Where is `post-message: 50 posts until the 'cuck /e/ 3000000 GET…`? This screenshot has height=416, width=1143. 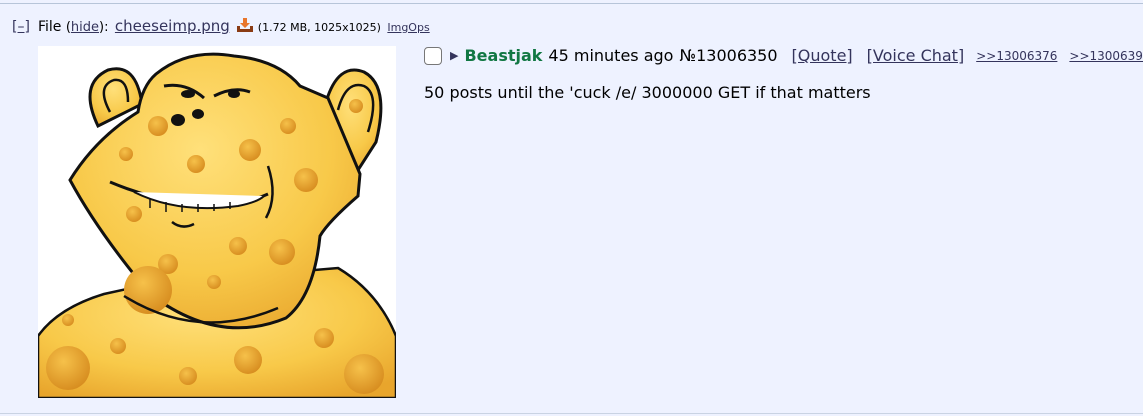 post-message: 50 posts until the 'cuck /e/ 3000000 GET… is located at coordinates (647, 92).